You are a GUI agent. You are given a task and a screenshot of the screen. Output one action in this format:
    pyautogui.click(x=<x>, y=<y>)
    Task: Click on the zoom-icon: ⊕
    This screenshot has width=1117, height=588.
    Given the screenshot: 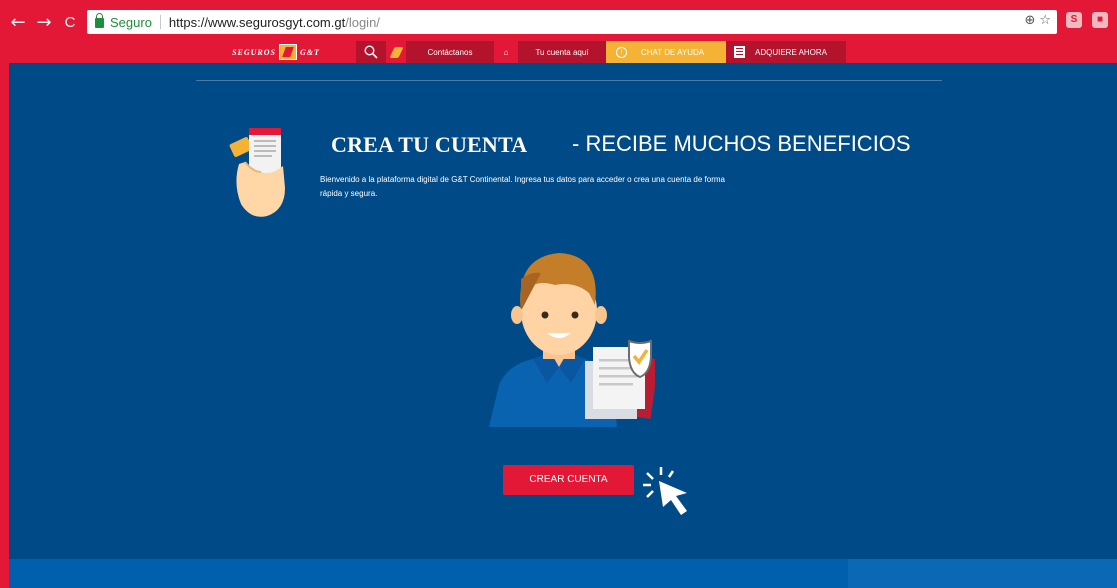 What is the action you would take?
    pyautogui.click(x=1029, y=20)
    